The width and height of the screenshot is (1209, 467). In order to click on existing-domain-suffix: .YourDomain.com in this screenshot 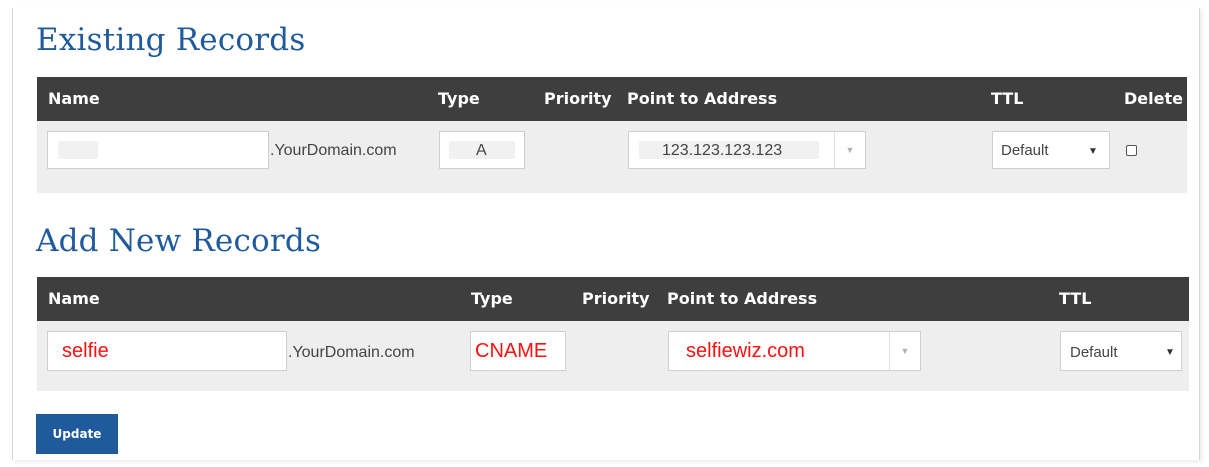, I will do `click(333, 150)`.